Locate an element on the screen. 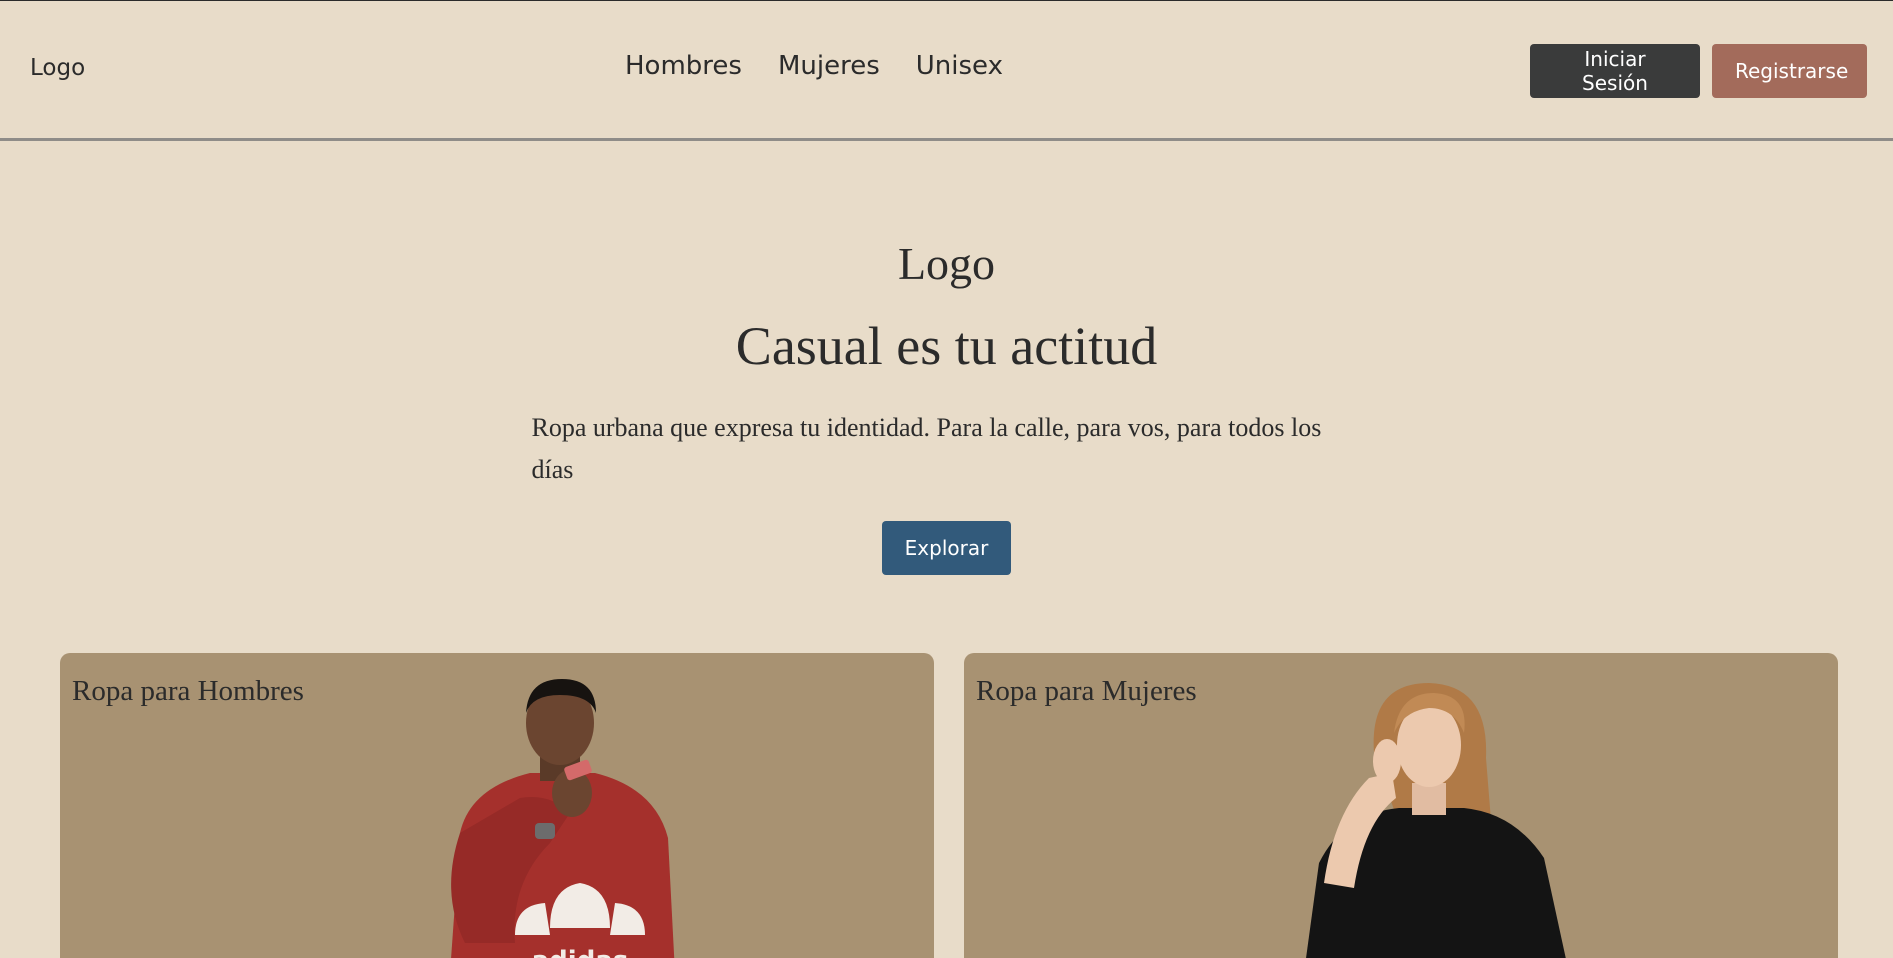  card-mujeres: Ropa para Mujeres is located at coordinates (1401, 805).